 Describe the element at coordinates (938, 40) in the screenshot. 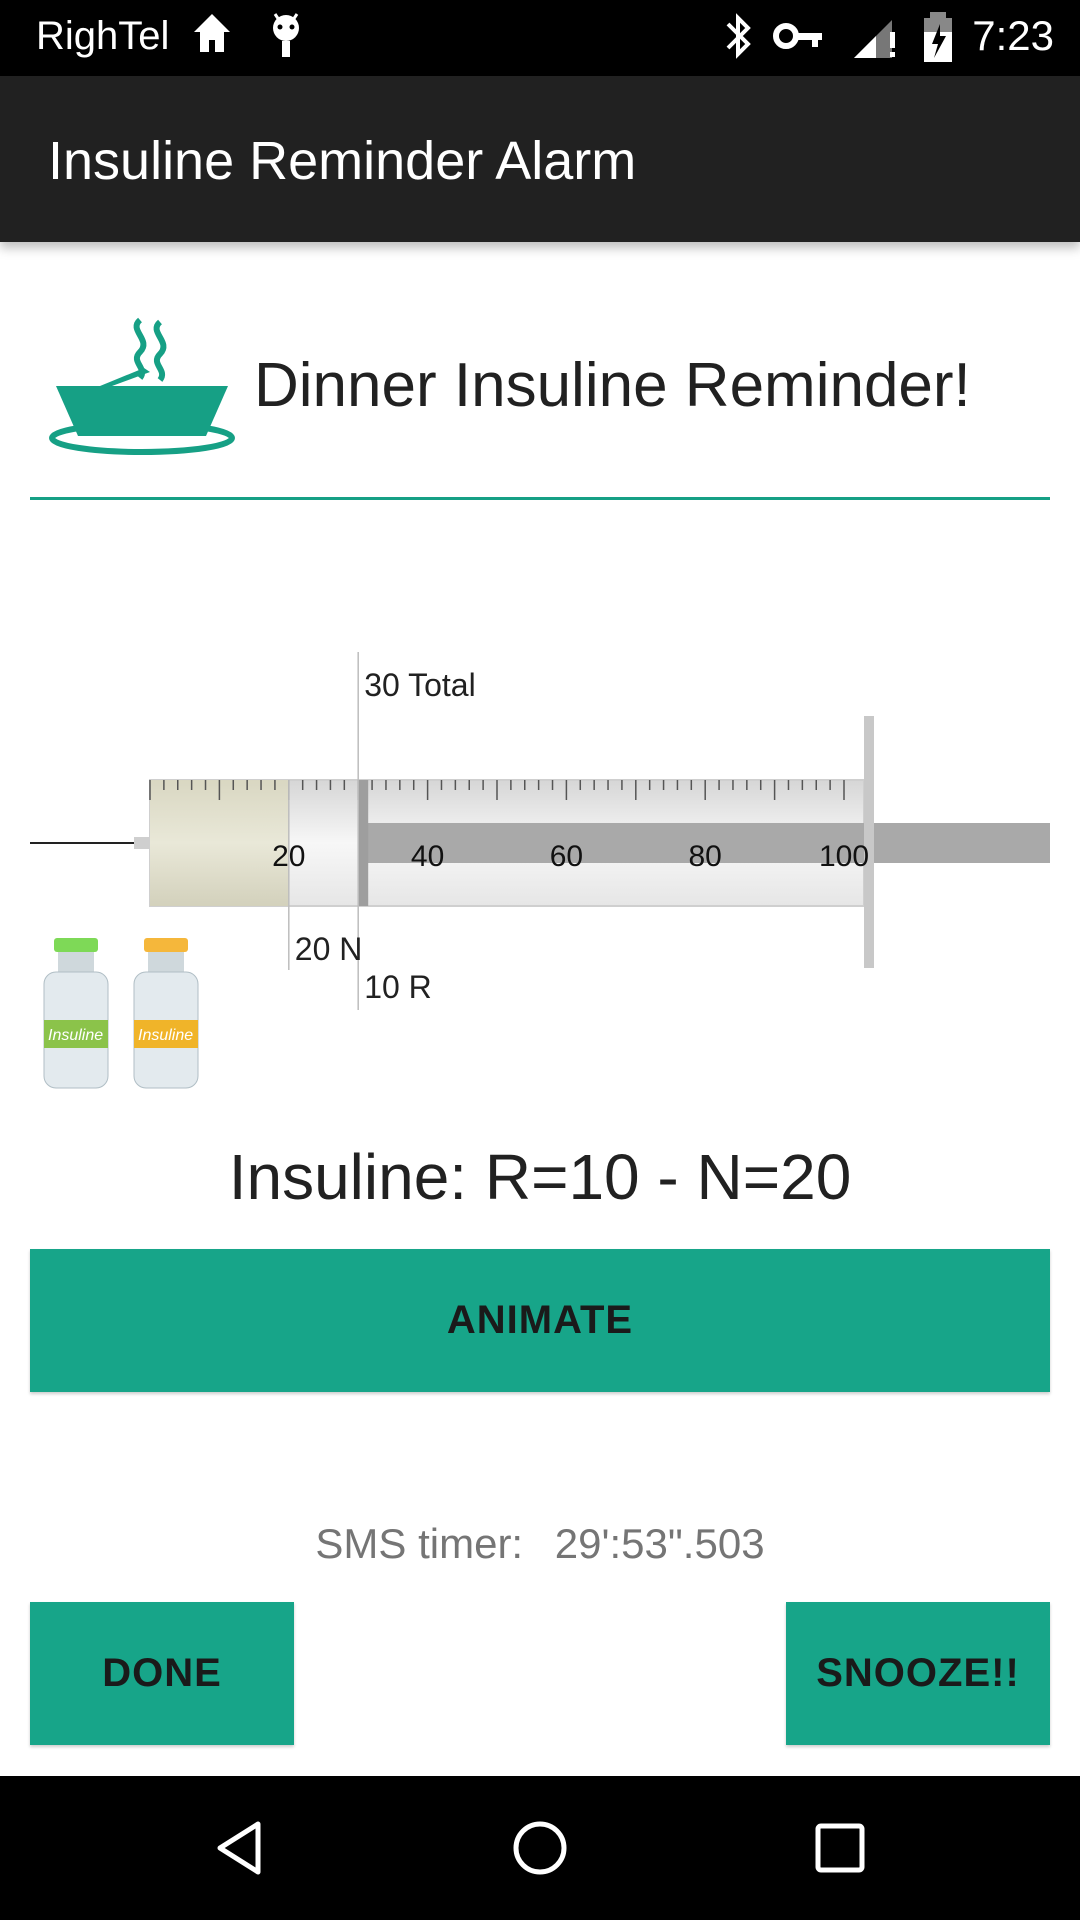

I see `battery-icon` at that location.